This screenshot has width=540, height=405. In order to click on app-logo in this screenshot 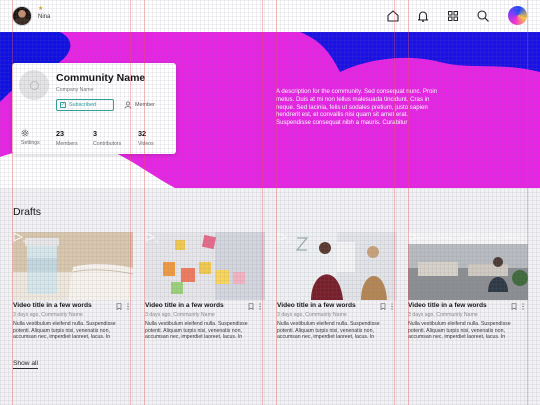, I will do `click(517, 15)`.